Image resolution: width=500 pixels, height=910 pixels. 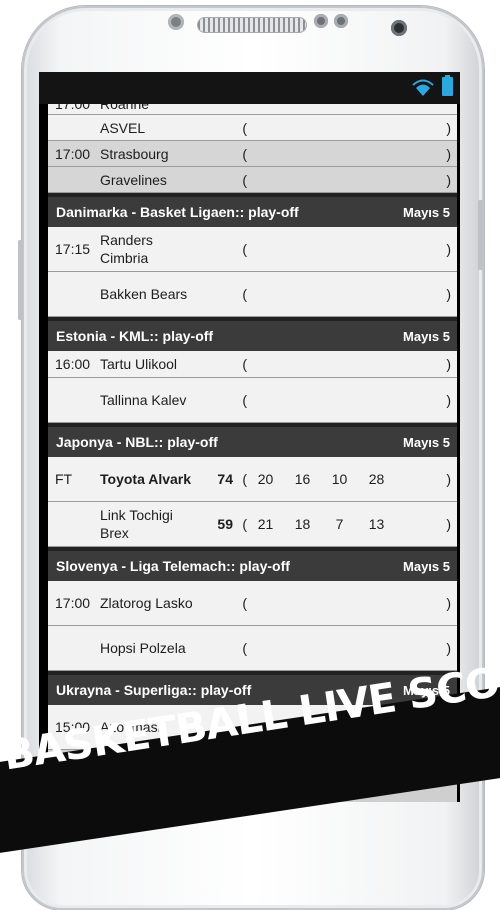 What do you see at coordinates (447, 85) in the screenshot?
I see `battery-icon` at bounding box center [447, 85].